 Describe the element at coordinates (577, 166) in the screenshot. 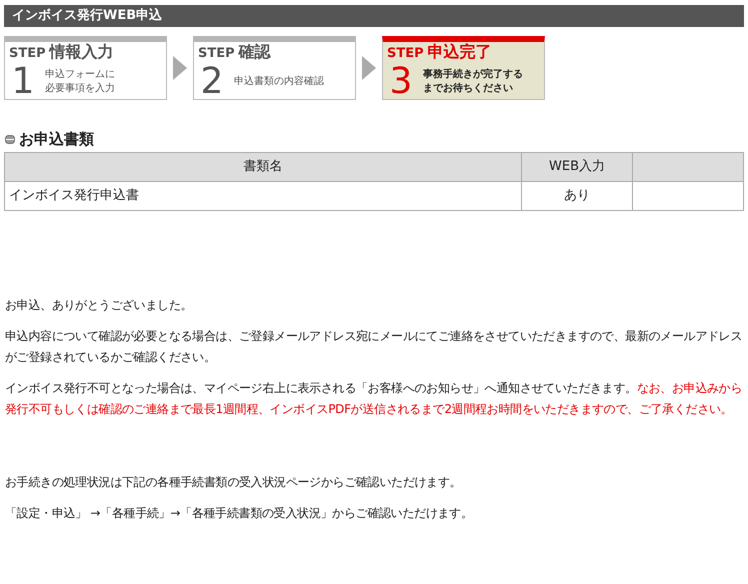

I see `column-header: WEB入力` at that location.